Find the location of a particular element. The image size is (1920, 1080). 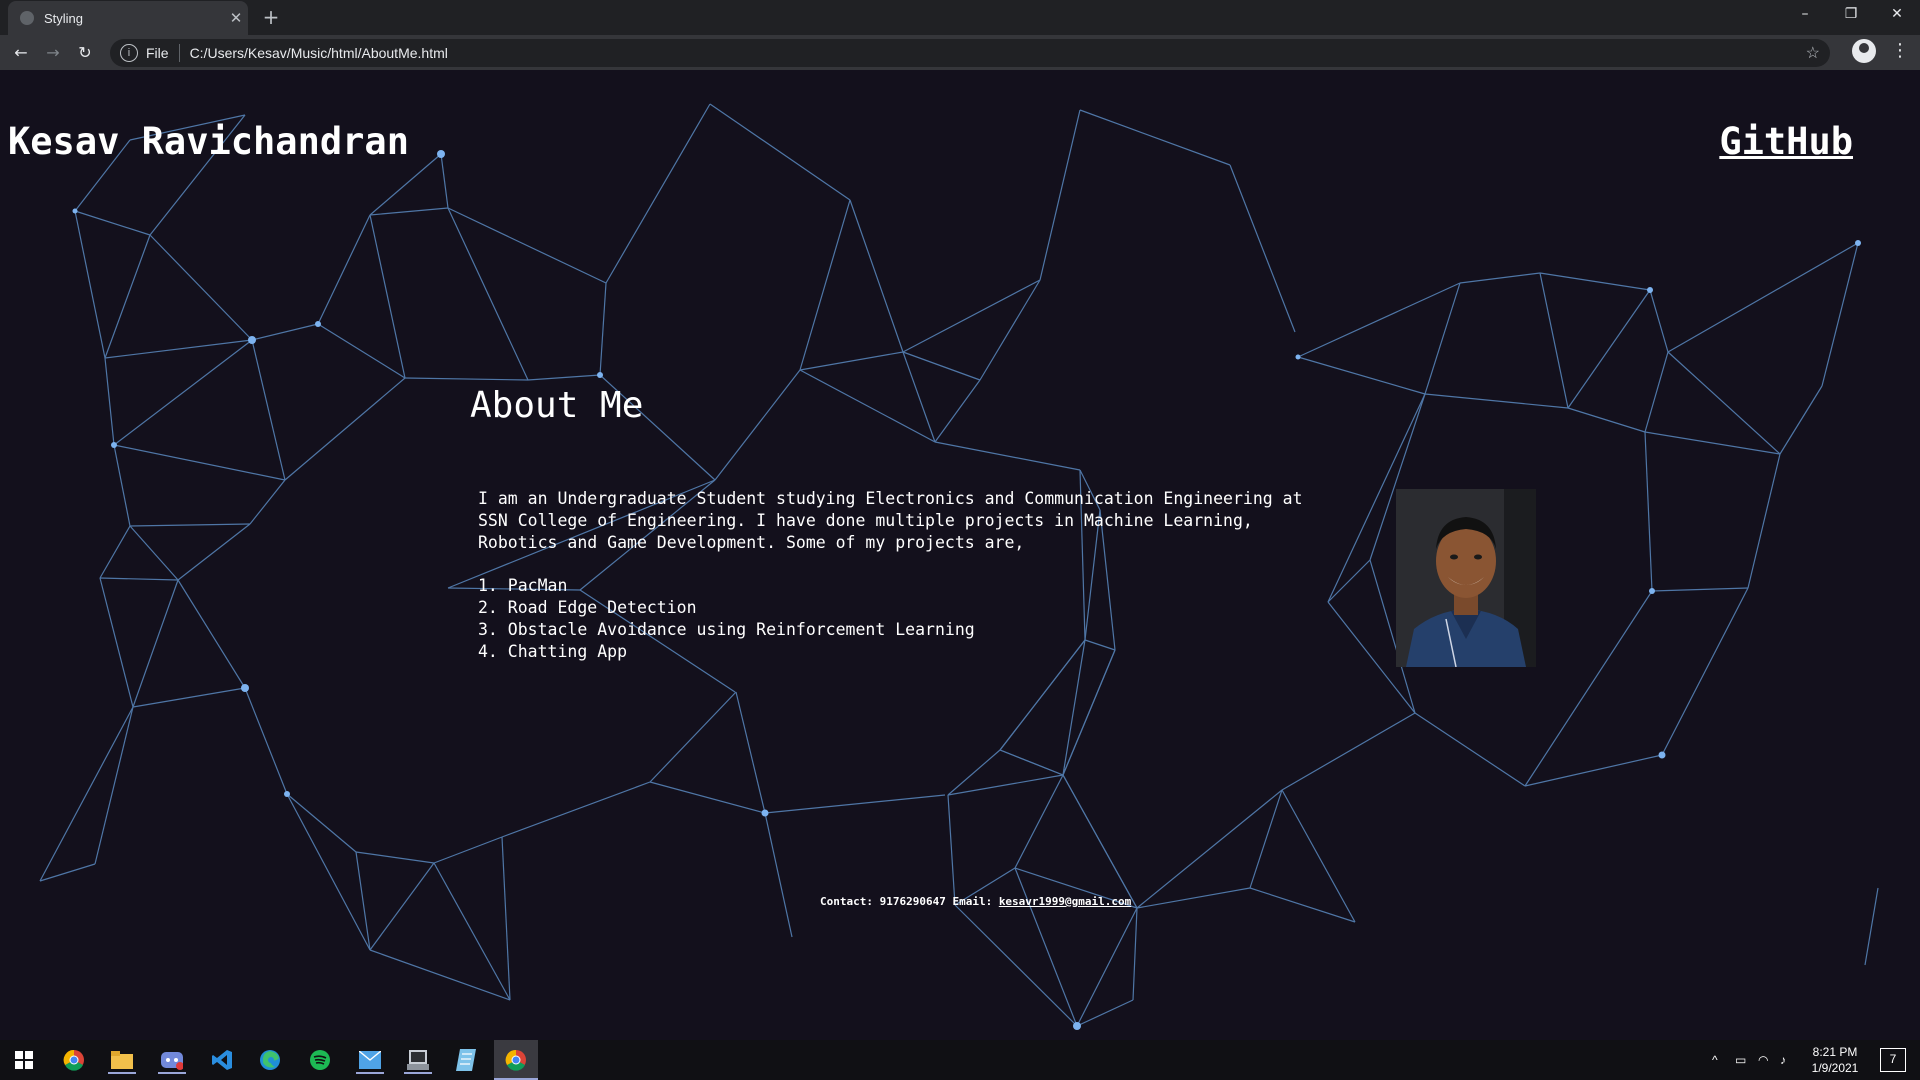

clock-date: 1/9/2021 is located at coordinates (1835, 1068).